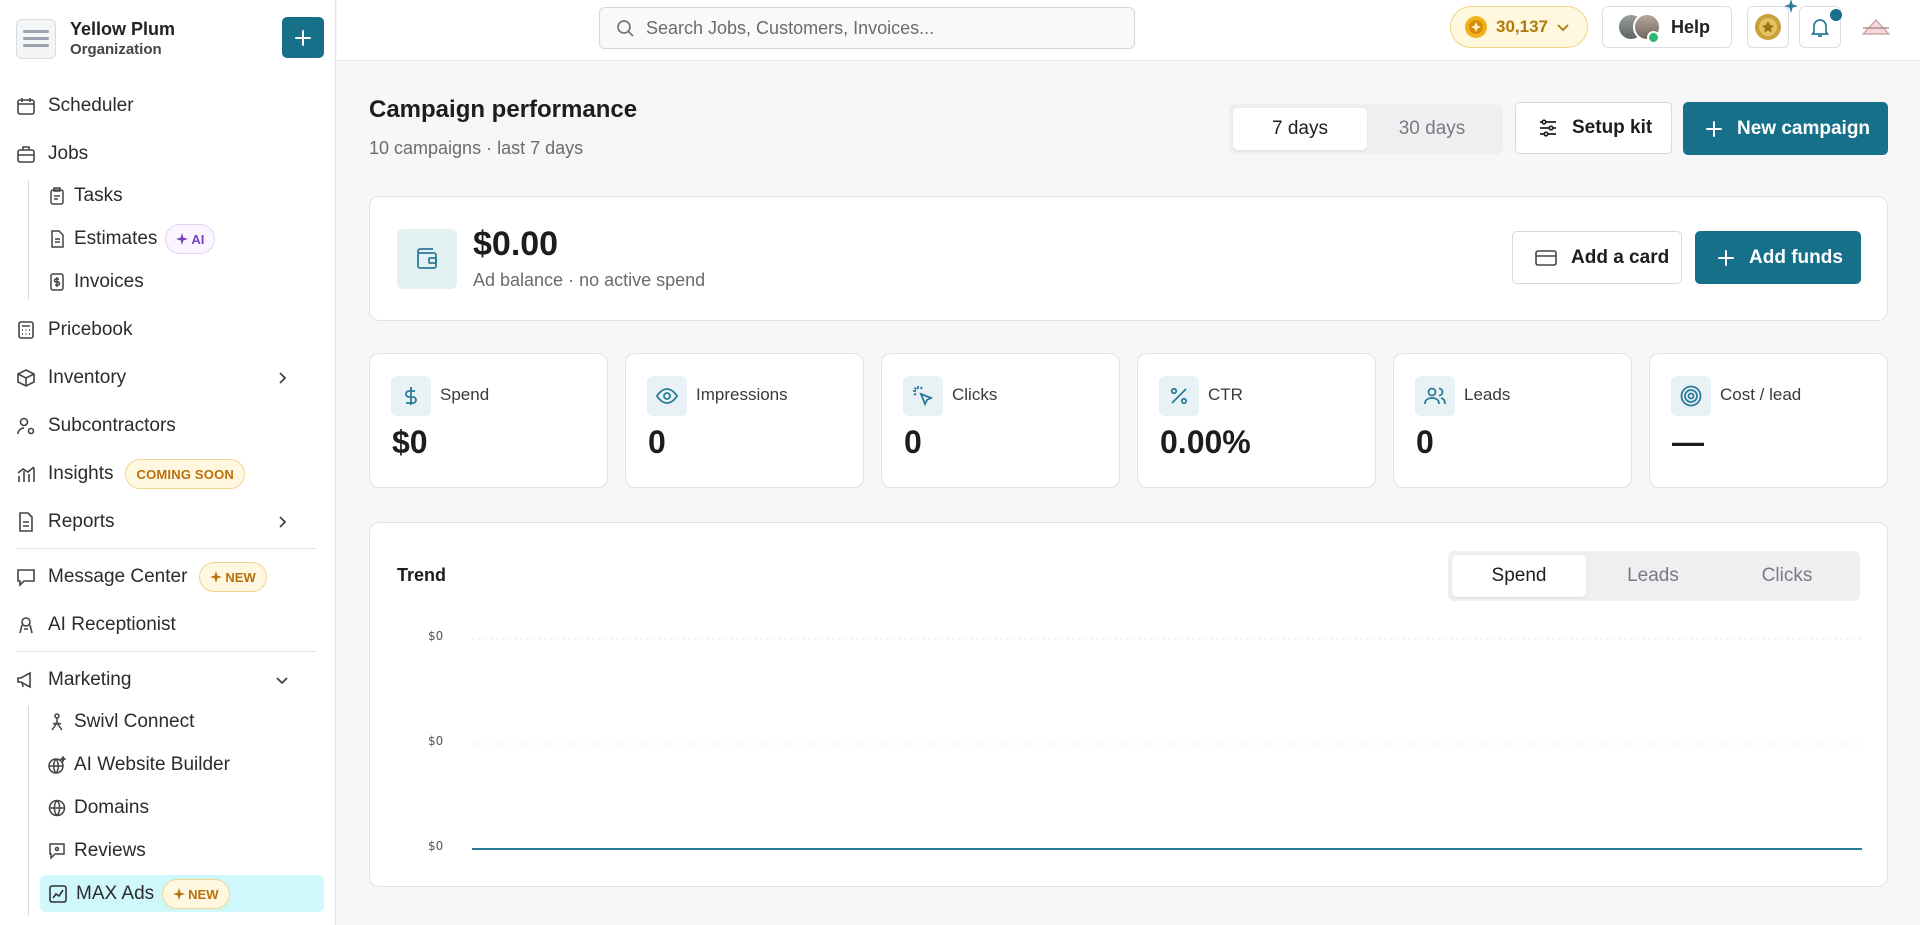 The width and height of the screenshot is (1920, 925). What do you see at coordinates (26, 154) in the screenshot?
I see `briefcase-icon` at bounding box center [26, 154].